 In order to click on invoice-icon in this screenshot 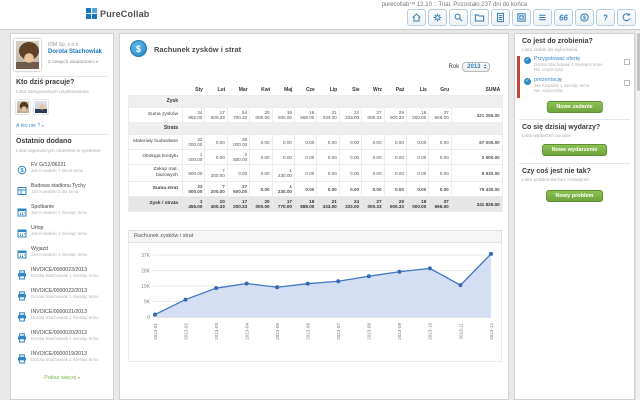, I will do `click(22, 315)`.